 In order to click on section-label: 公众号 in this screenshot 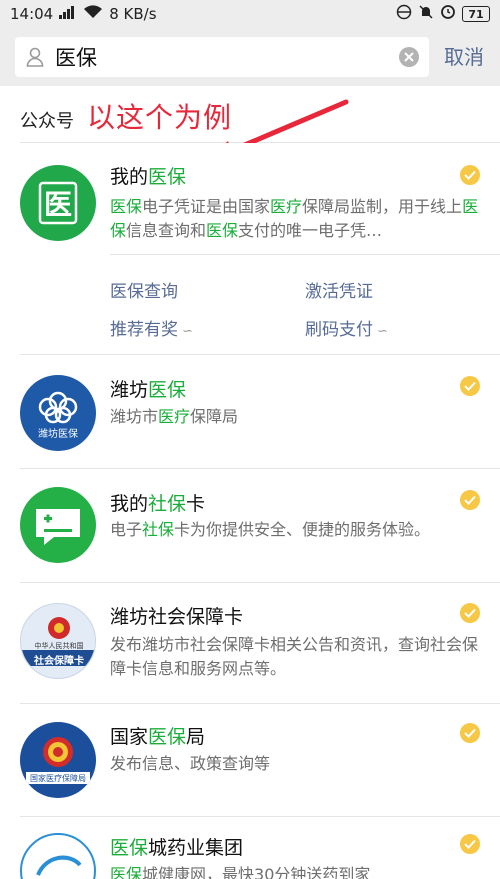, I will do `click(47, 121)`.